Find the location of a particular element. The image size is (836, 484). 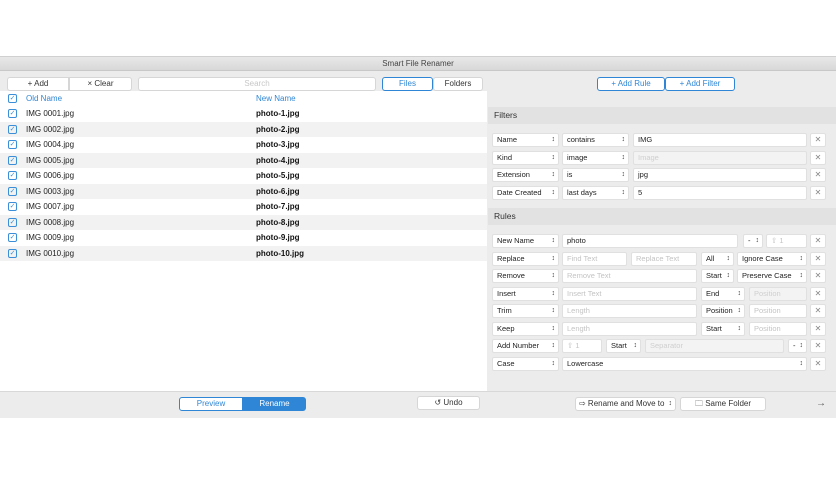

clear-button: × Clear is located at coordinates (100, 84).